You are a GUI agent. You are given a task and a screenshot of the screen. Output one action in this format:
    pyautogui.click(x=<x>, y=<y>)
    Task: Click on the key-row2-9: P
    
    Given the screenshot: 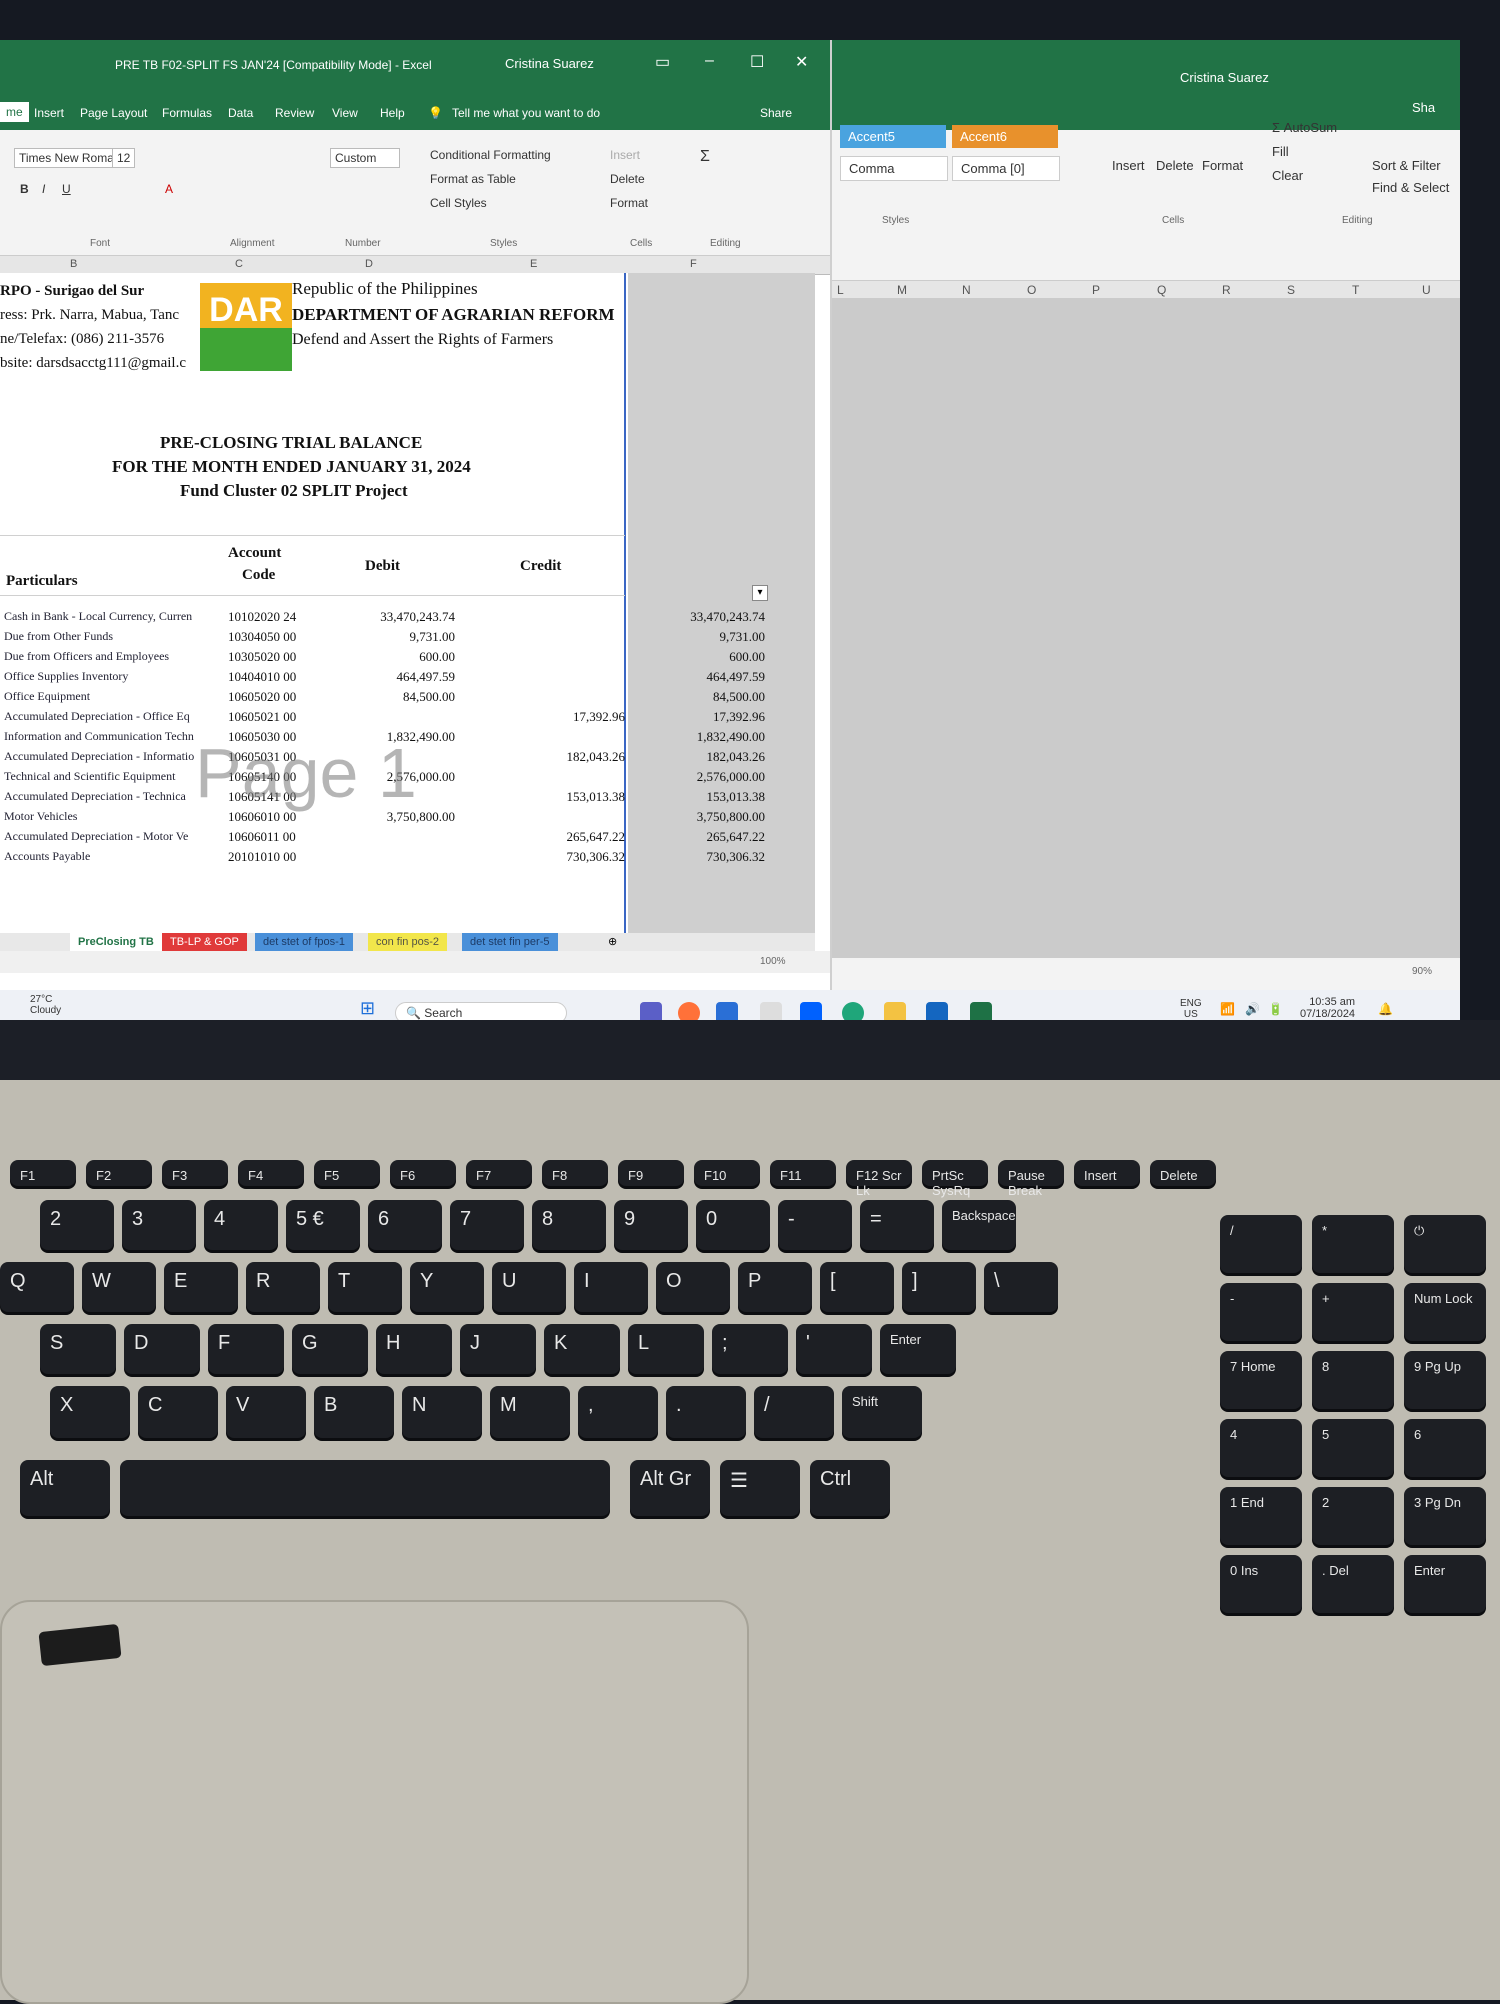 What is the action you would take?
    pyautogui.click(x=775, y=1287)
    